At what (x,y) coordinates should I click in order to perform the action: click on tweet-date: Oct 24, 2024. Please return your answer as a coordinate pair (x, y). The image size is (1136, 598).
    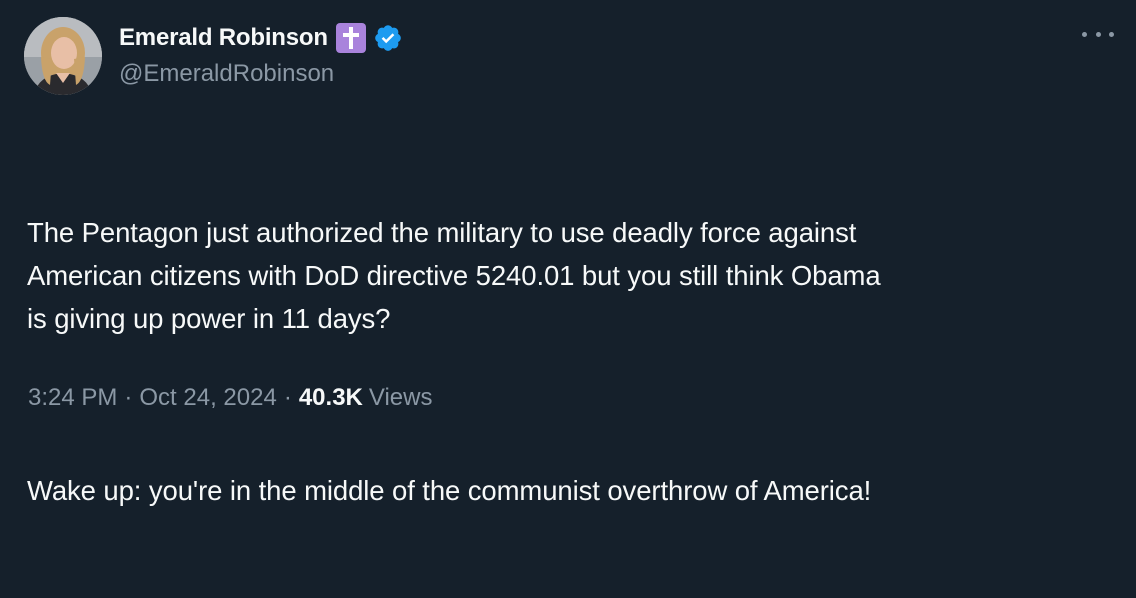
    Looking at the image, I should click on (207, 398).